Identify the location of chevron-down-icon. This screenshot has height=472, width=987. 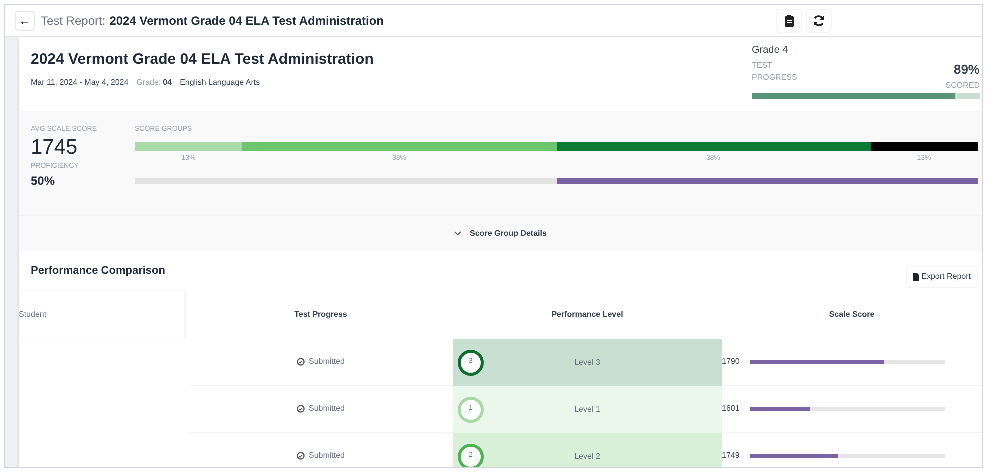
(458, 233).